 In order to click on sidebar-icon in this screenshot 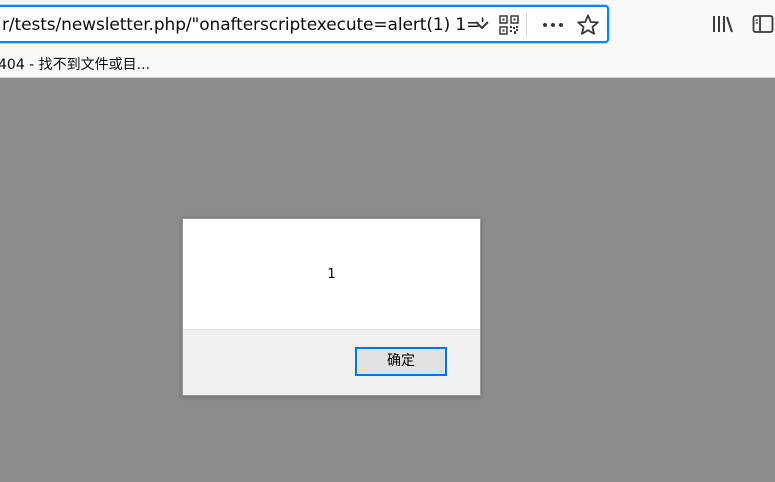, I will do `click(763, 24)`.